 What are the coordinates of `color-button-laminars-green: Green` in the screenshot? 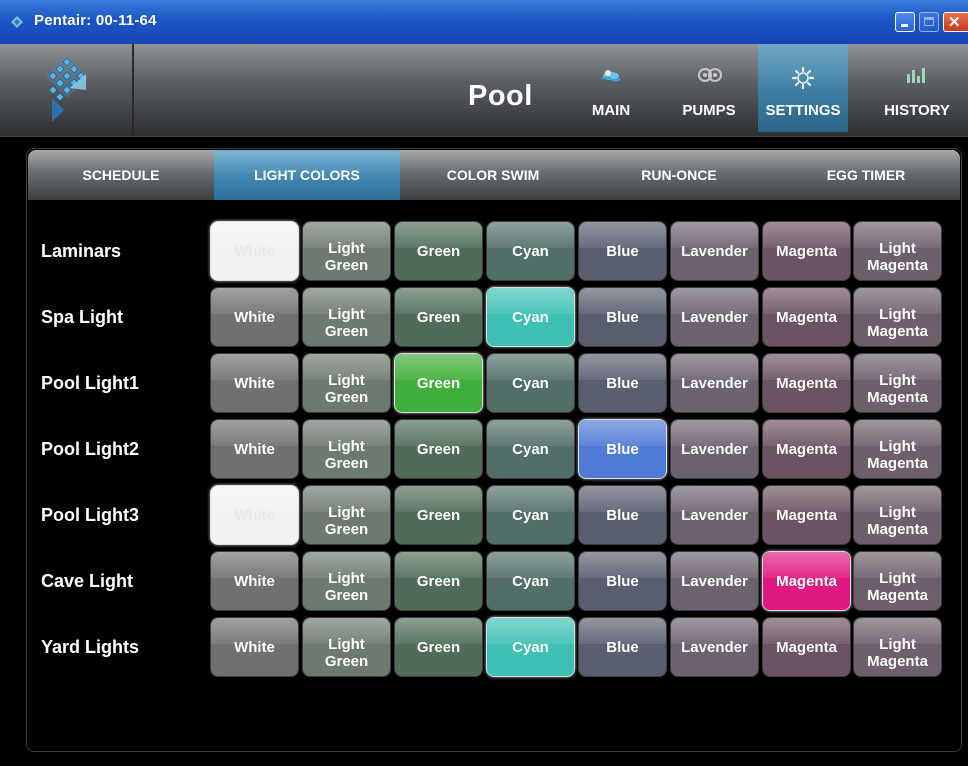 It's located at (438, 251).